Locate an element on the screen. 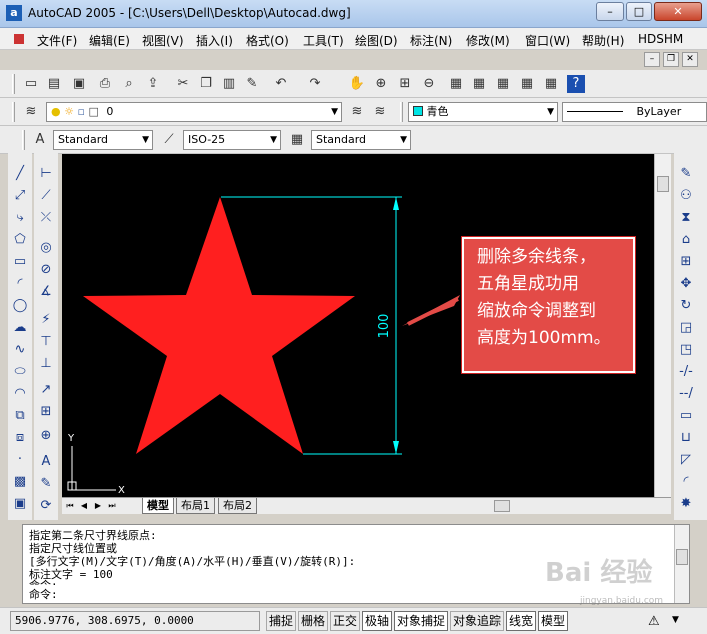 The width and height of the screenshot is (707, 634). zoom-window-icon: ⊞ is located at coordinates (405, 84).